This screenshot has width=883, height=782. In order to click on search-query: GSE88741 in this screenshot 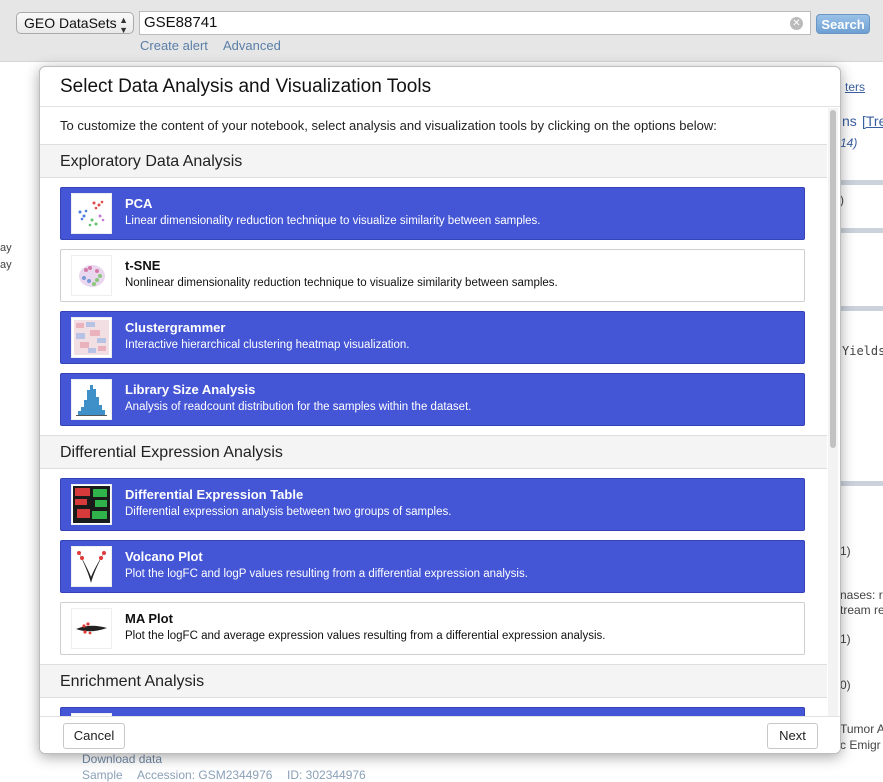, I will do `click(181, 22)`.